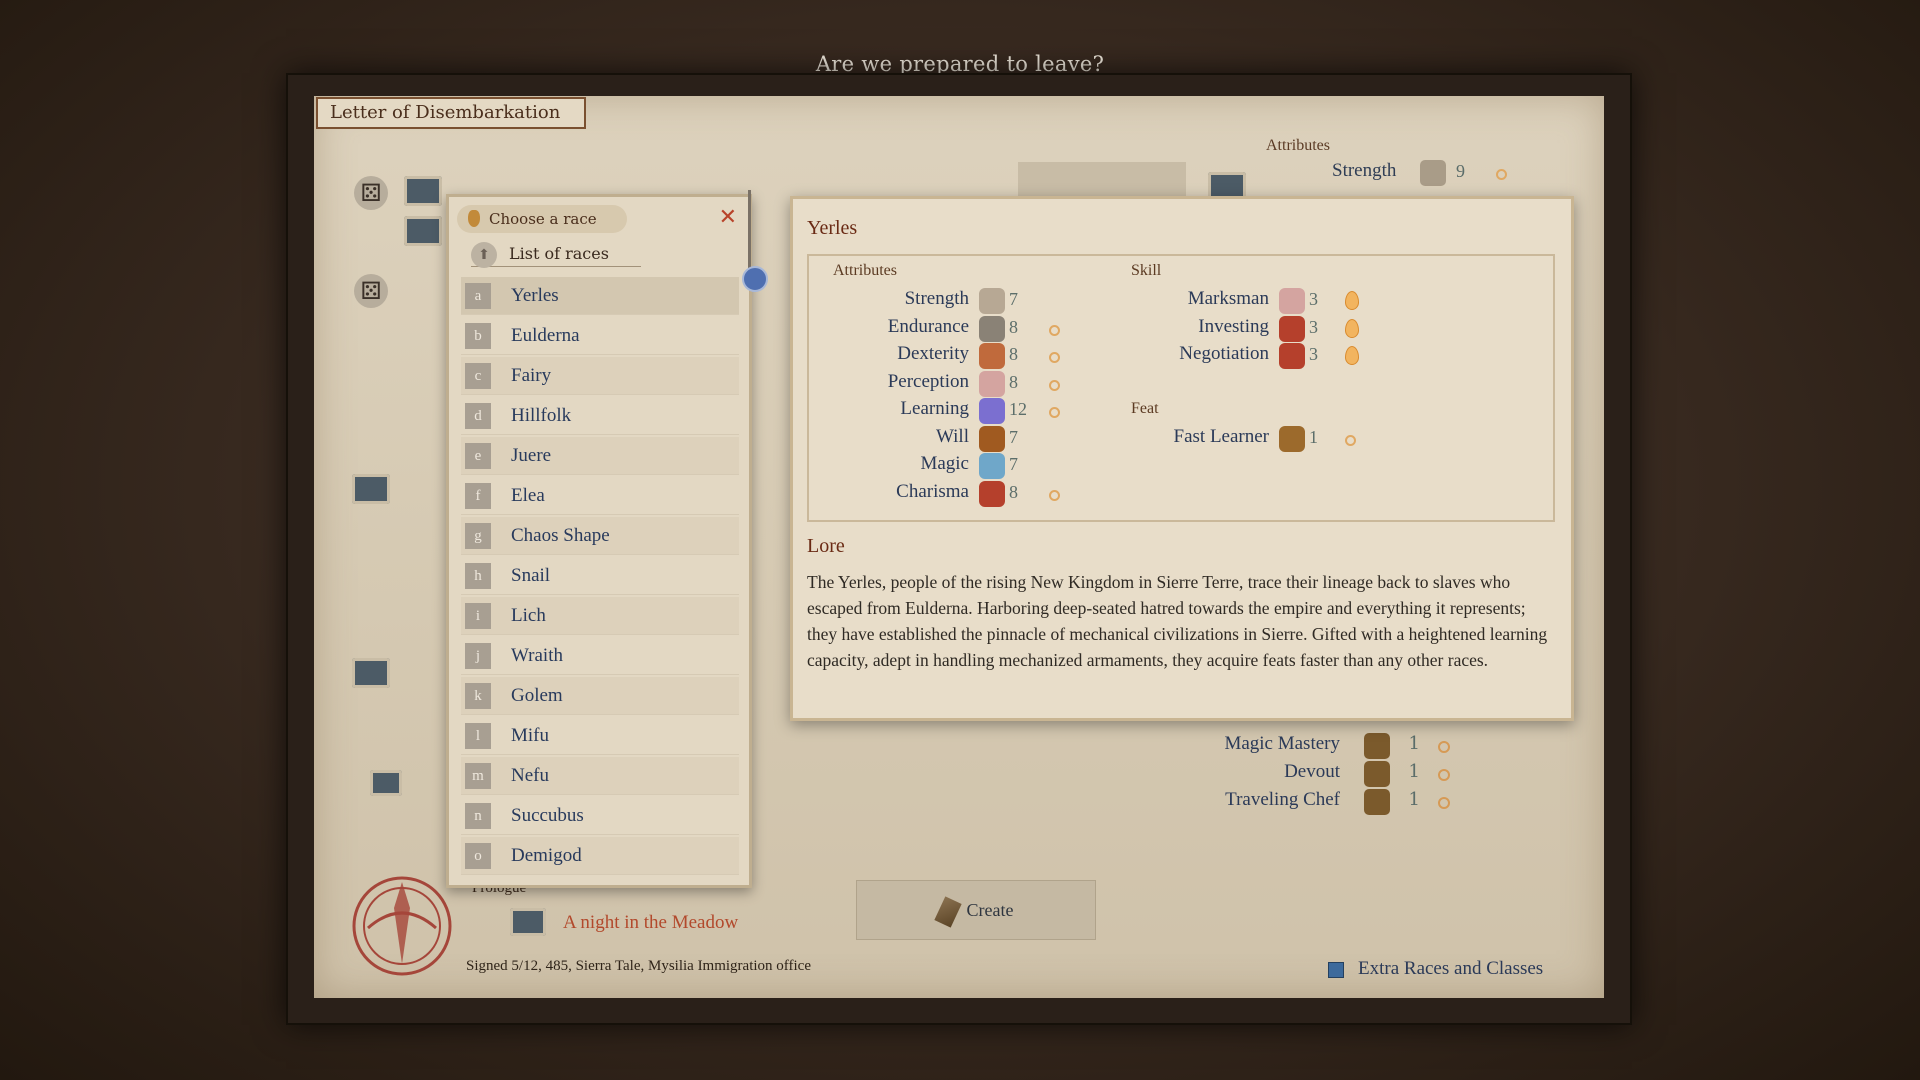  Describe the element at coordinates (959, 493) in the screenshot. I see `attribute-charisma: Charisma 8` at that location.